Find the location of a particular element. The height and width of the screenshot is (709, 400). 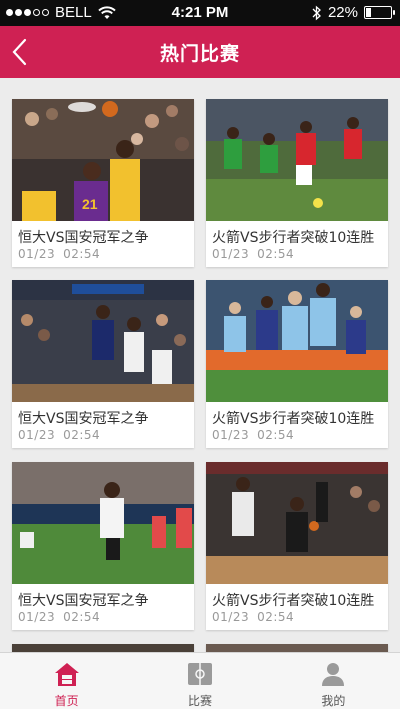

page-title: 热门比赛 is located at coordinates (199, 54).